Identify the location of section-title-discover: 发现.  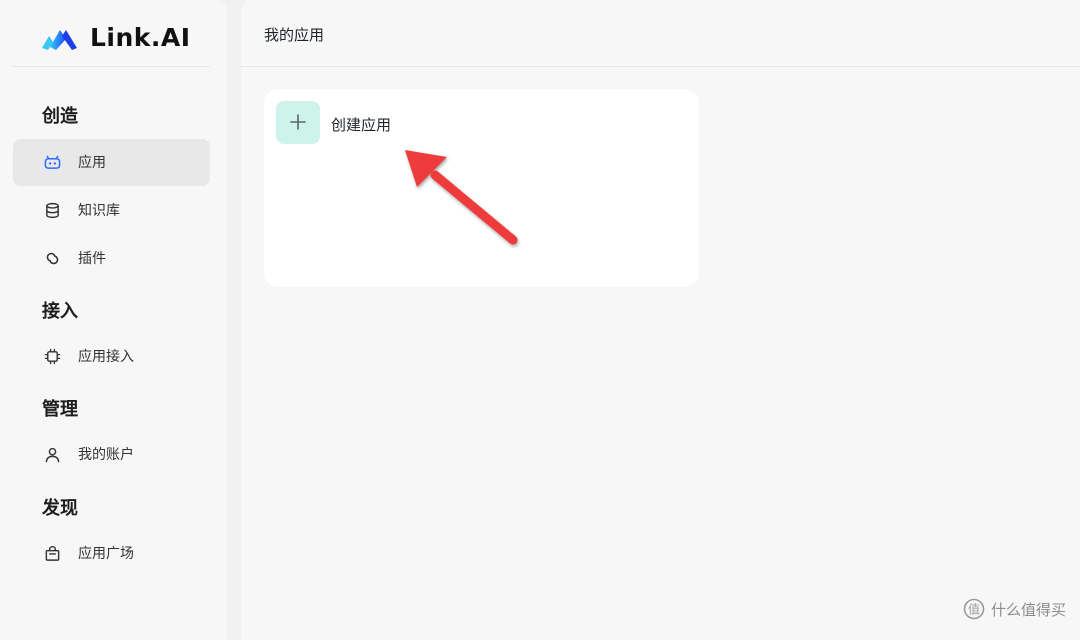
(60, 508).